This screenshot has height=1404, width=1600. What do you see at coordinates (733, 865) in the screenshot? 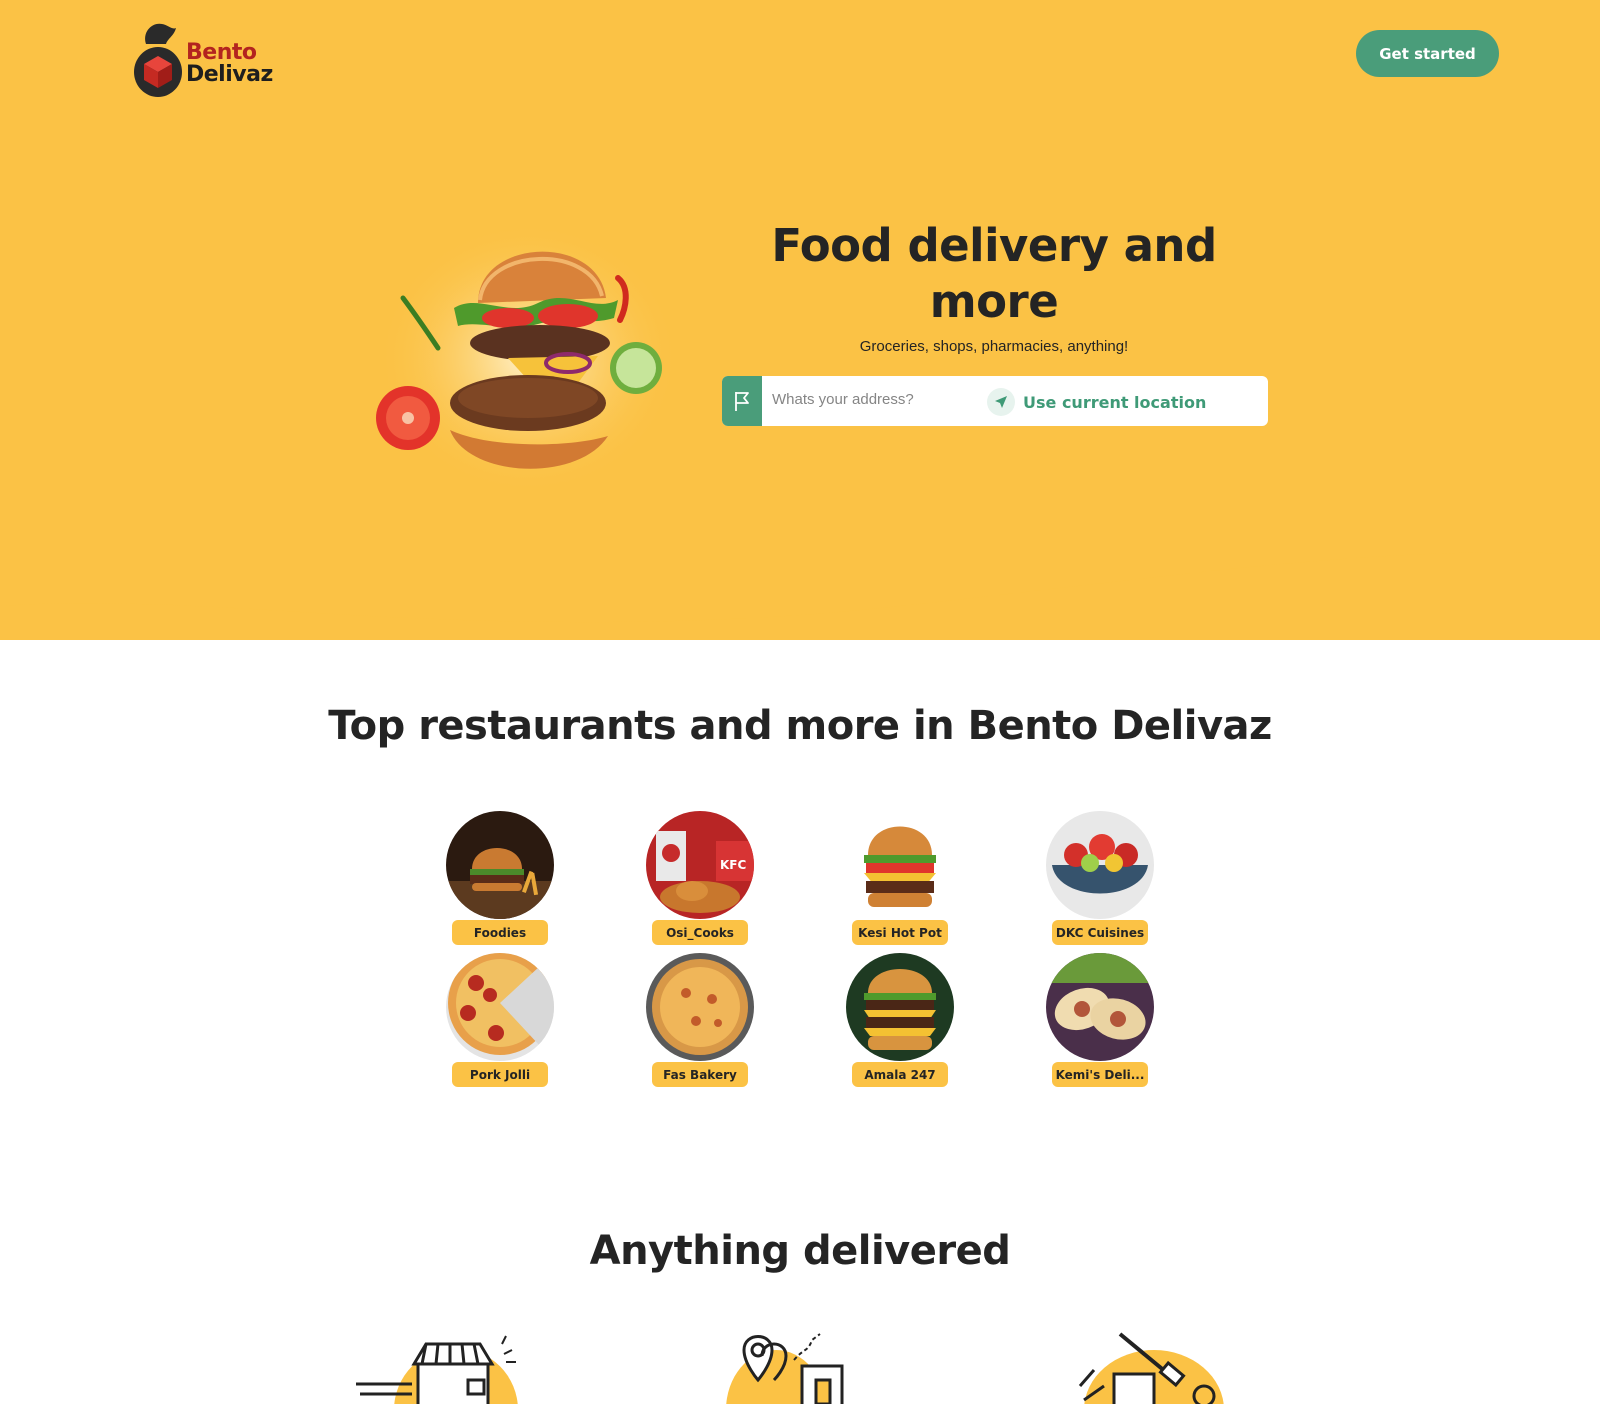
I see `svg-text: KFC` at bounding box center [733, 865].